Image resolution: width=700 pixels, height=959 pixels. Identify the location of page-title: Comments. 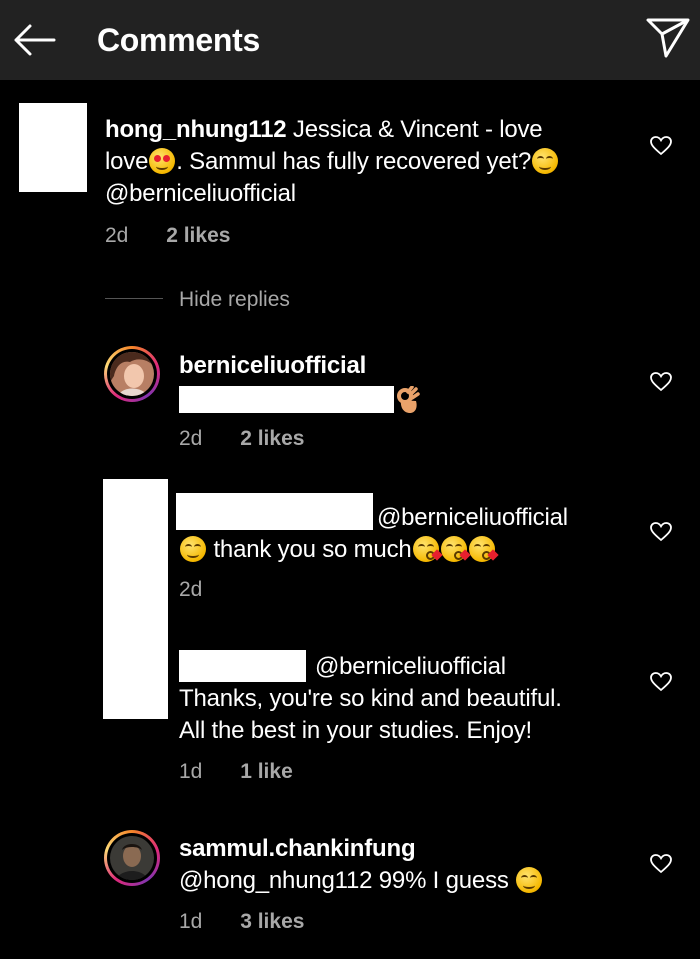
(178, 40).